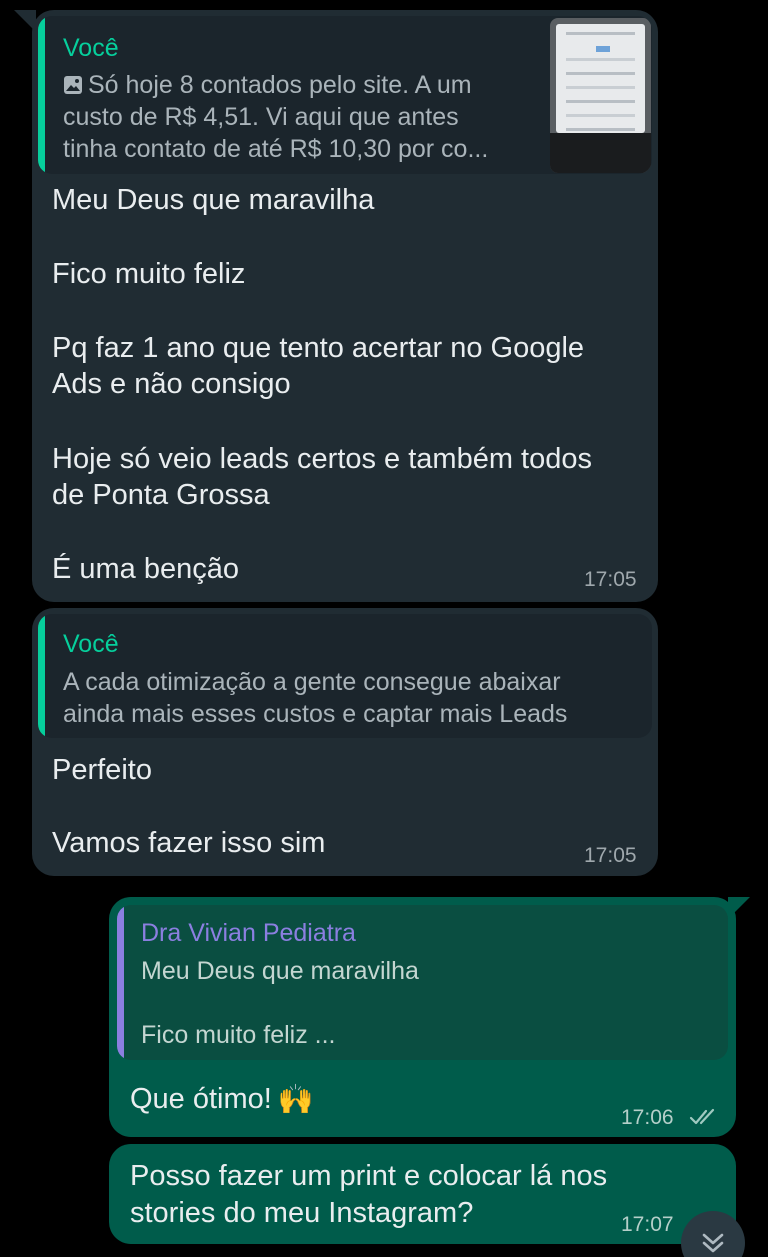 Image resolution: width=768 pixels, height=1257 pixels. I want to click on message-text-line: Posso fazer um print e colocar lá nos, so click(369, 1176).